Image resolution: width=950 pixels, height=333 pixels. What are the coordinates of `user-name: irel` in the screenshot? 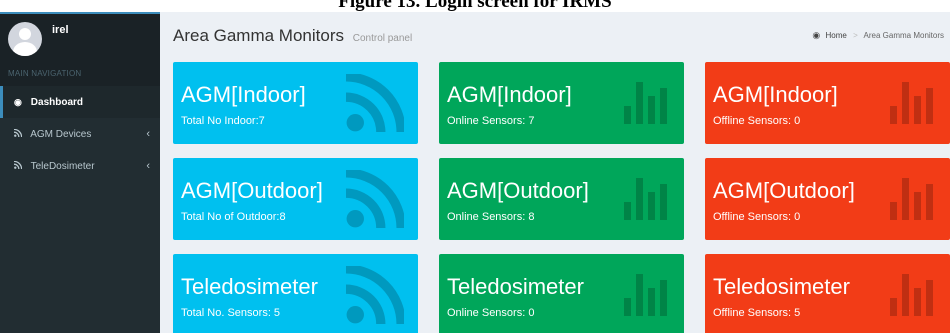 It's located at (60, 30).